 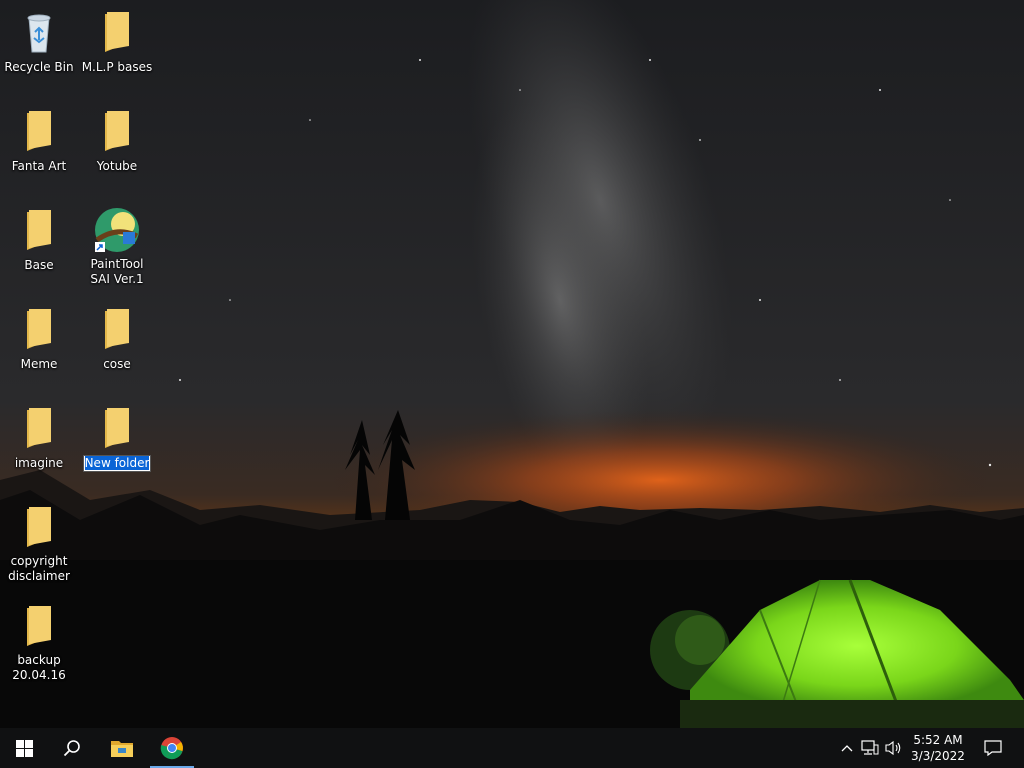 I want to click on volume-tray-button, so click(x=894, y=748).